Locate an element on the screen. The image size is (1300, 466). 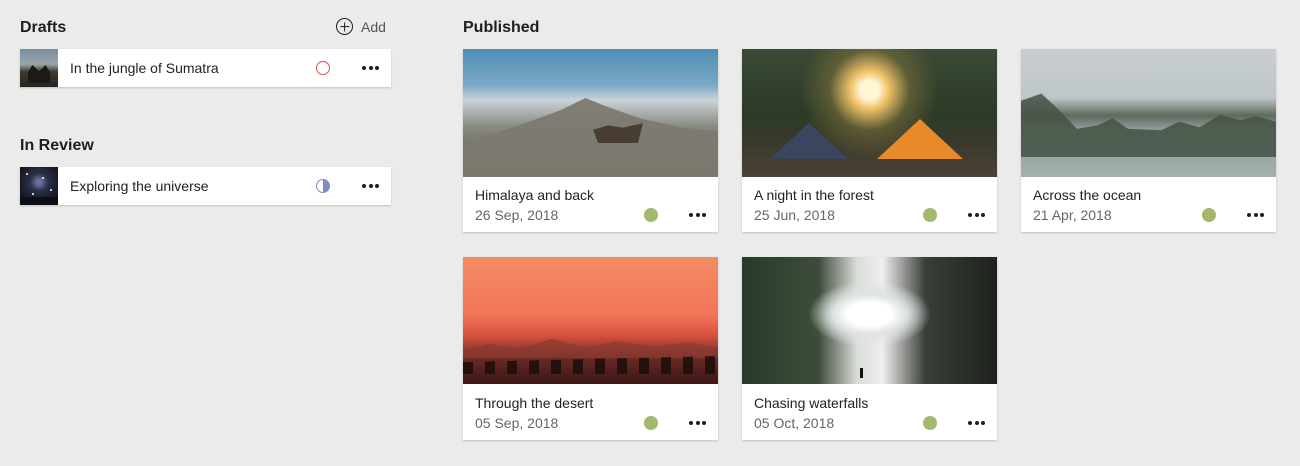
in-review-heading: In Review is located at coordinates (57, 145).